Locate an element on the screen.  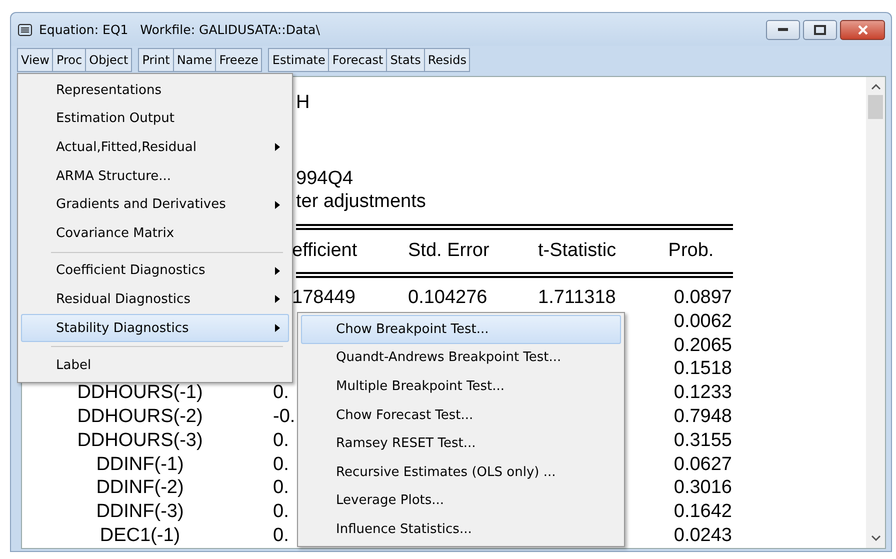
toolbar-button: Stats is located at coordinates (406, 60).